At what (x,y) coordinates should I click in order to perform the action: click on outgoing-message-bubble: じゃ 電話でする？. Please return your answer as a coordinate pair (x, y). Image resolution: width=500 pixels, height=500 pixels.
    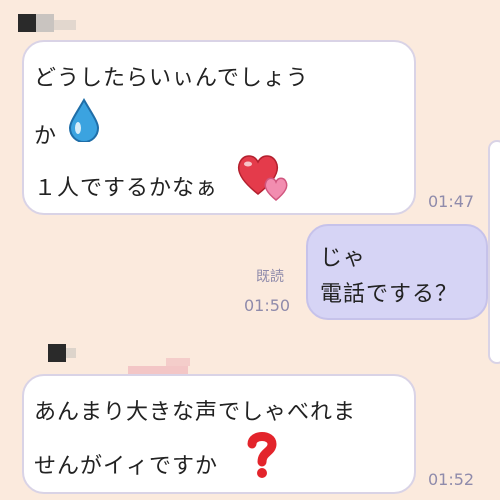
    Looking at the image, I should click on (397, 272).